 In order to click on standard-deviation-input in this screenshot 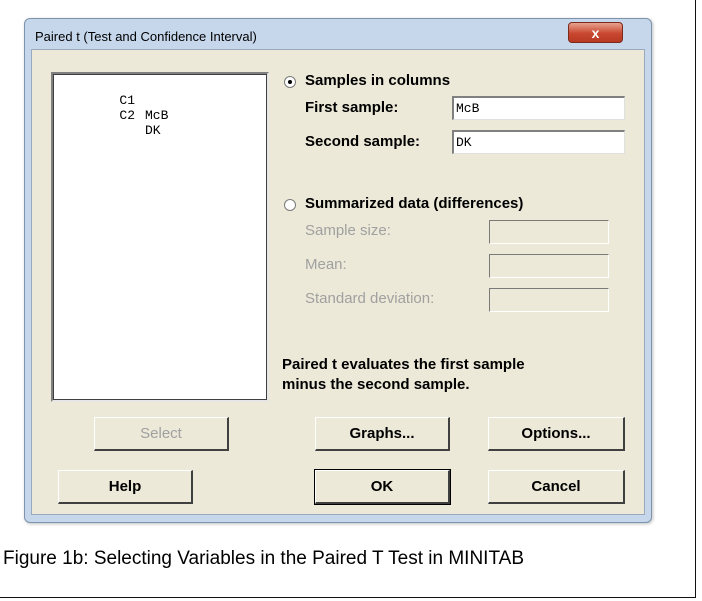, I will do `click(549, 300)`.